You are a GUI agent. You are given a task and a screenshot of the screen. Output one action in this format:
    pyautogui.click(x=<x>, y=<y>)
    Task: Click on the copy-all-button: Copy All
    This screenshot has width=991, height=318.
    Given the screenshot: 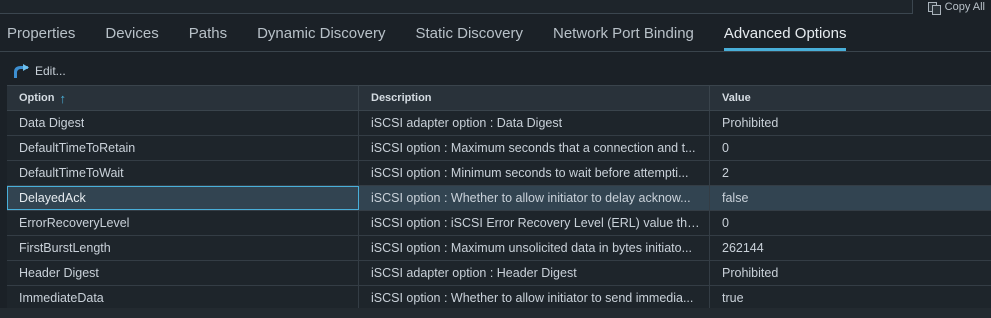 What is the action you would take?
    pyautogui.click(x=956, y=7)
    